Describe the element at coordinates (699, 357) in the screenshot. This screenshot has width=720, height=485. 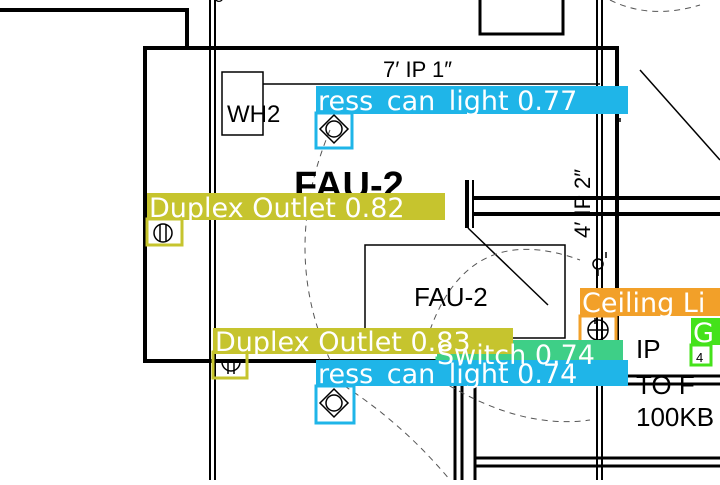
I see `small-mark: 4` at that location.